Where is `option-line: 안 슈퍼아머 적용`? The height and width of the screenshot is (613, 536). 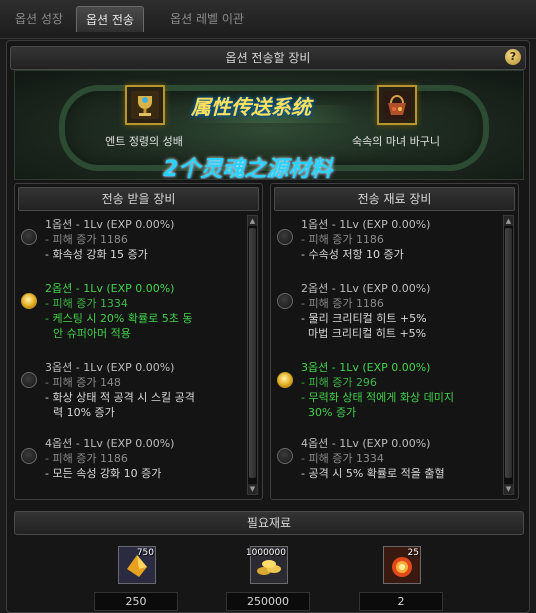 option-line: 안 슈퍼아머 적용 is located at coordinates (92, 333).